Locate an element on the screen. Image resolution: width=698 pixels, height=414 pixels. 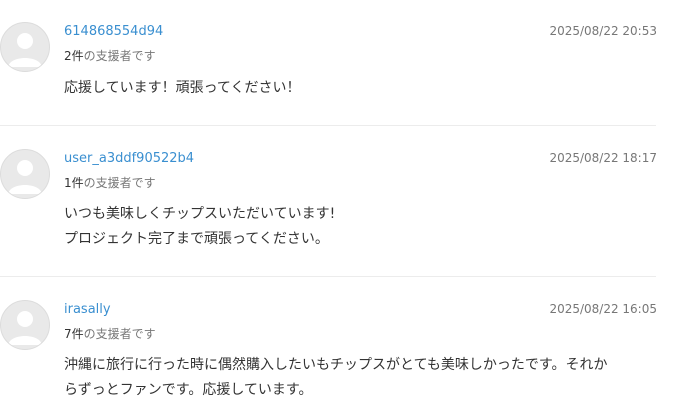
comment-body: いつも美味しくチップスいただいています! プロジェクト完了まで頑張ってください。 is located at coordinates (362, 227).